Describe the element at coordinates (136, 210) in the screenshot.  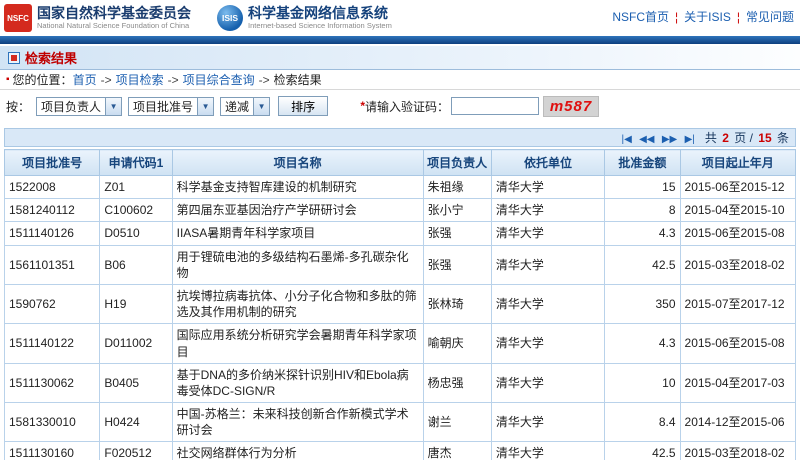
I see `table-cell: C100602` at that location.